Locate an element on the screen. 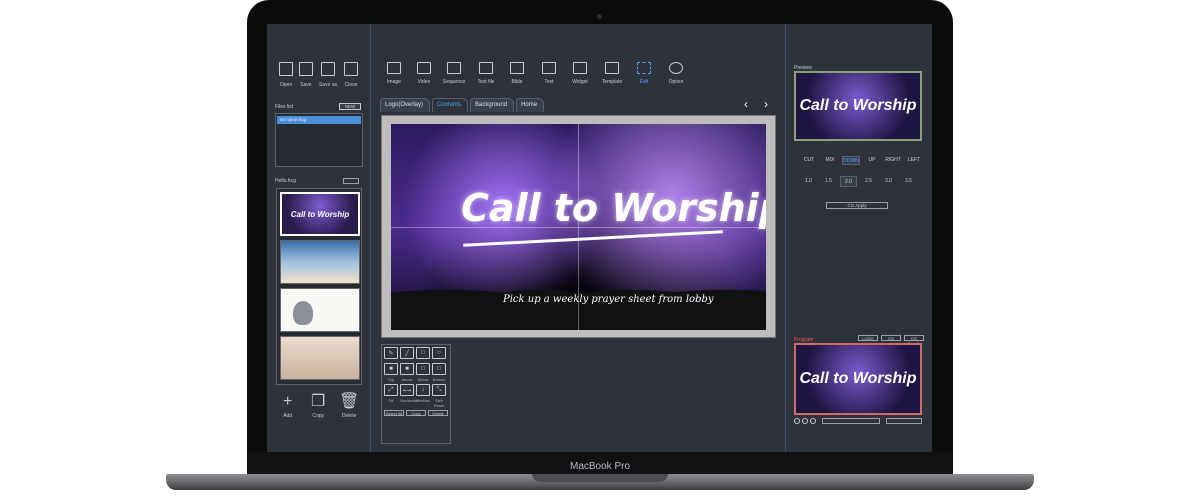 The image size is (1200, 500). slide-title: Call to Worship is located at coordinates (613, 208).